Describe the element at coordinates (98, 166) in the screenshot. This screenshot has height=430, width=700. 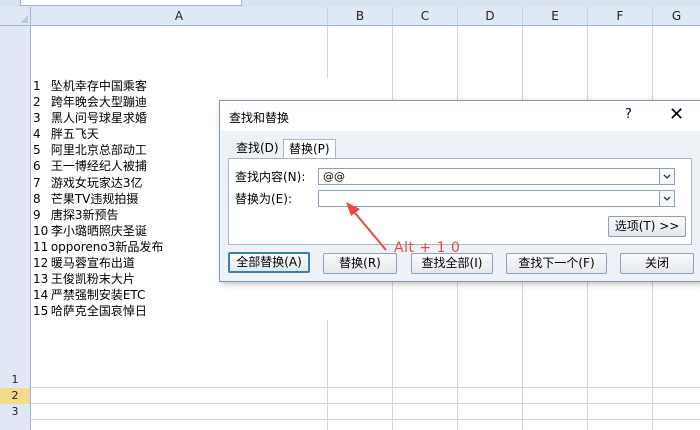
I see `cell-line-text: 王一博经纪人被捕` at that location.